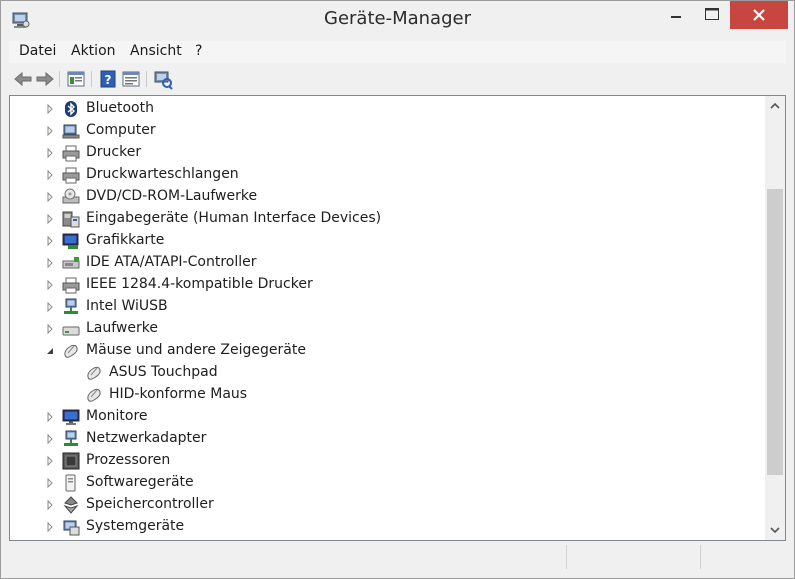  Describe the element at coordinates (385, 263) in the screenshot. I see `tree-category: IDE ATA/ATAPI-Controller` at that location.